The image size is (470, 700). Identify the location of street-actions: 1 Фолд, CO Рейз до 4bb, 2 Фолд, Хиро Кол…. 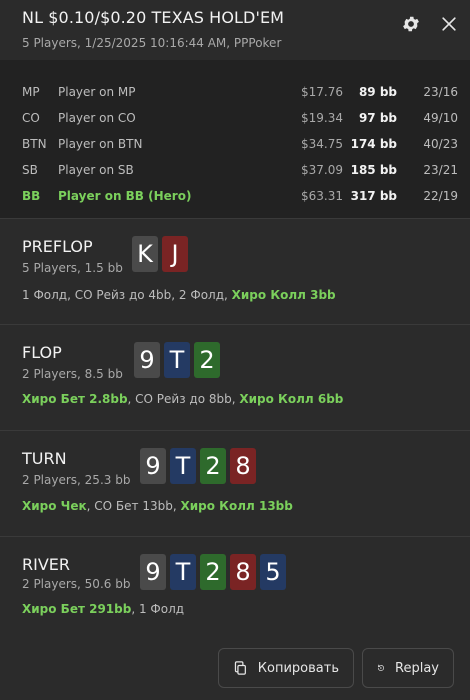
(179, 295).